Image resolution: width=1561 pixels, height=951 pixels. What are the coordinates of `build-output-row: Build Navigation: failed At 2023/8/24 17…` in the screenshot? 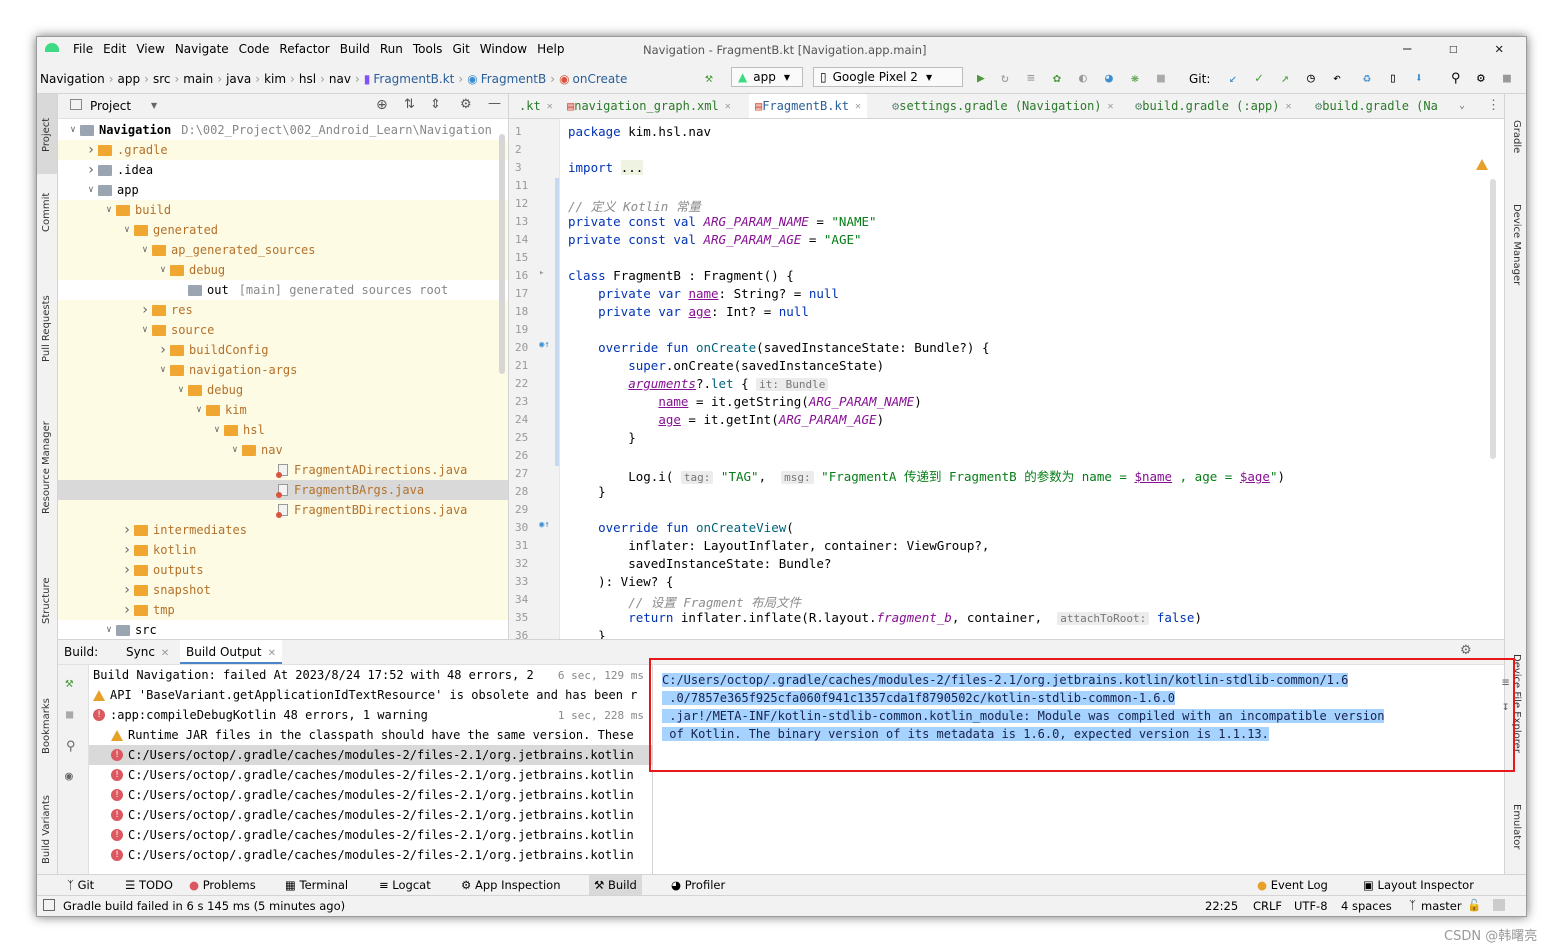 It's located at (370, 675).